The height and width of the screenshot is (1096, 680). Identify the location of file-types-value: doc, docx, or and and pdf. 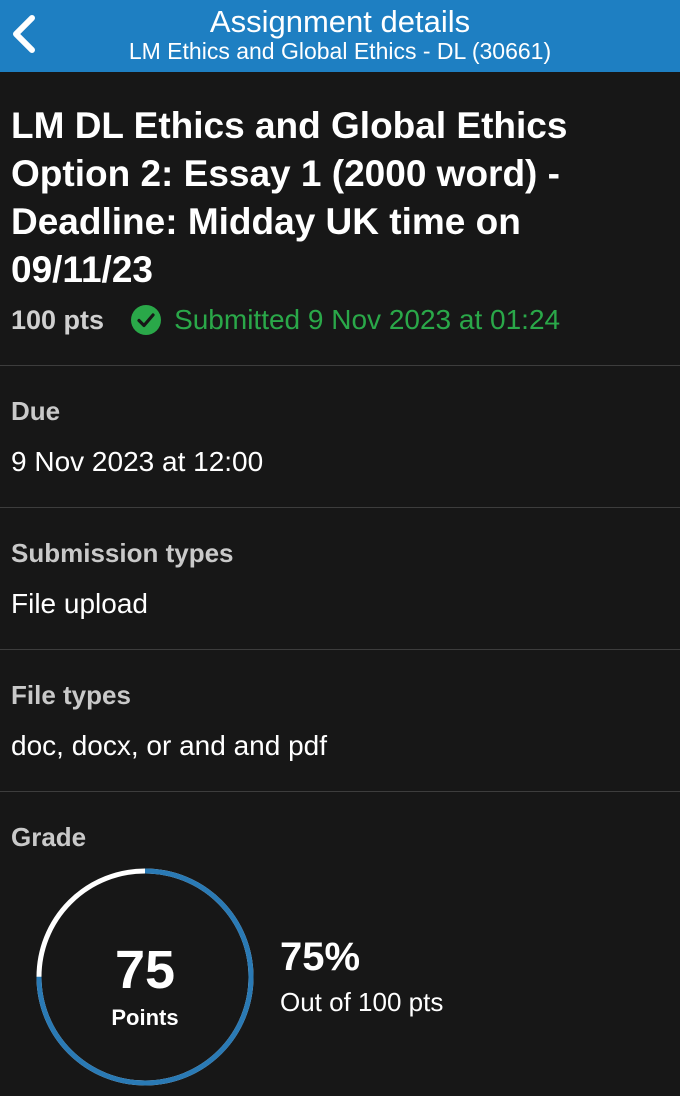
(169, 745).